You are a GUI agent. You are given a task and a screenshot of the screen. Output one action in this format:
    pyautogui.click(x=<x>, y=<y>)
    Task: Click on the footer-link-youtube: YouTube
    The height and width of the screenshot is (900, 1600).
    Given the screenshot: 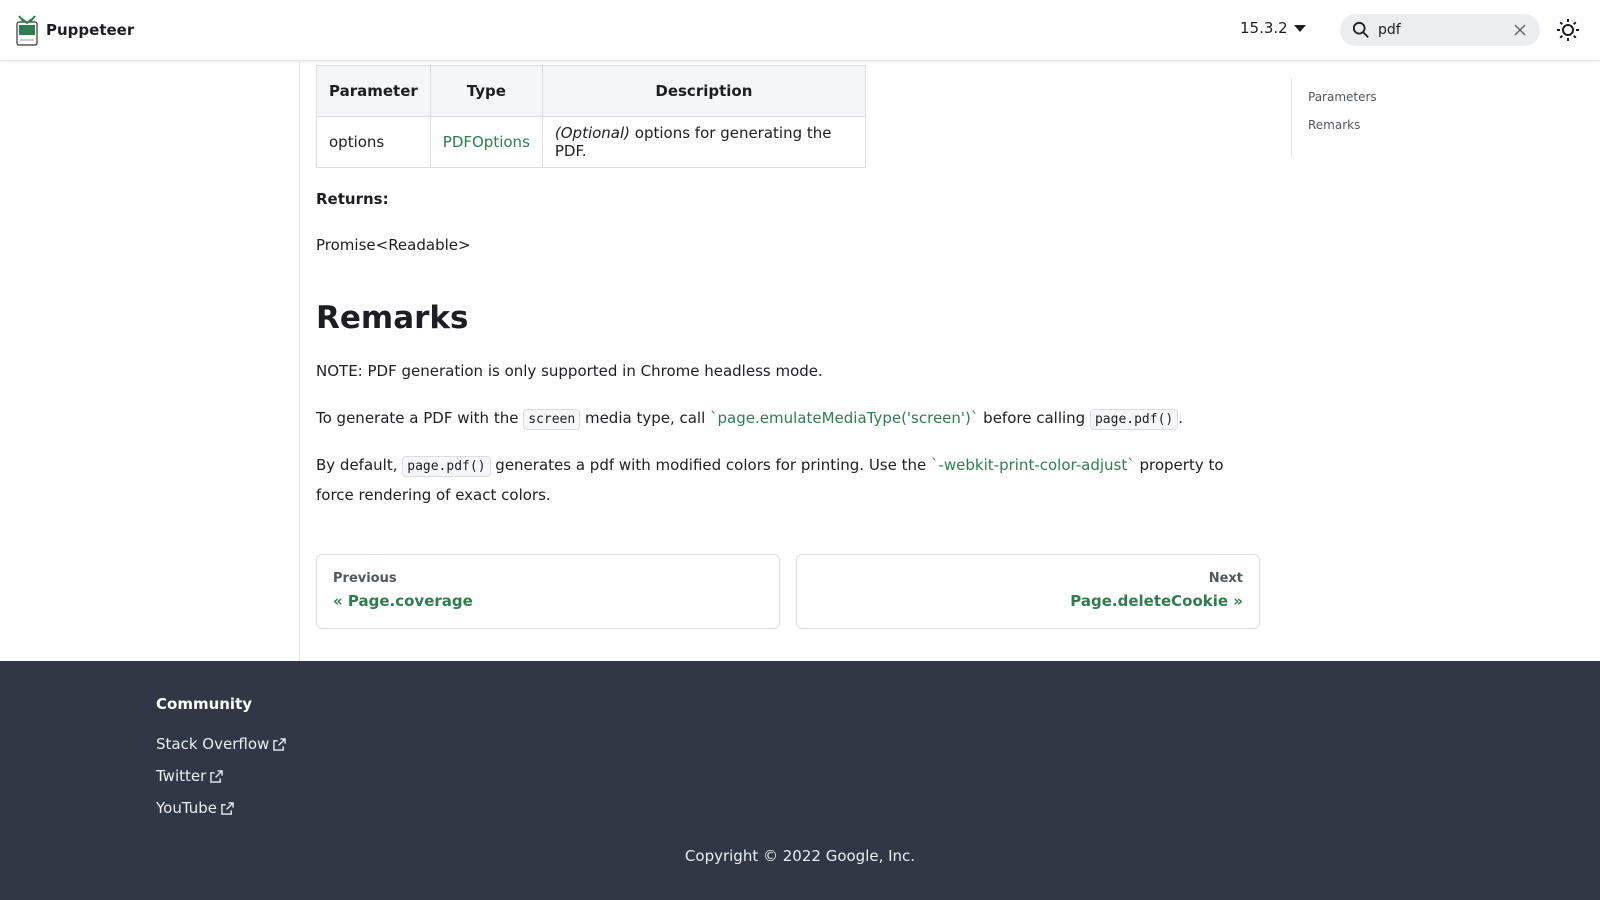 What is the action you would take?
    pyautogui.click(x=195, y=808)
    